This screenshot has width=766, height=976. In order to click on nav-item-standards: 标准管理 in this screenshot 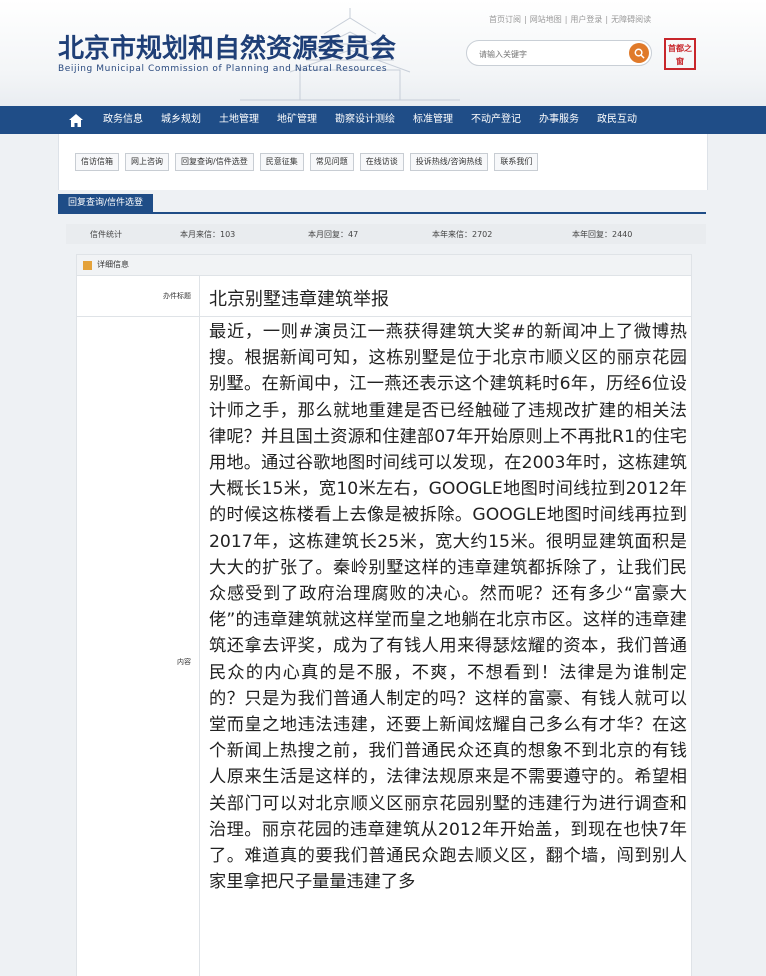, I will do `click(433, 120)`.